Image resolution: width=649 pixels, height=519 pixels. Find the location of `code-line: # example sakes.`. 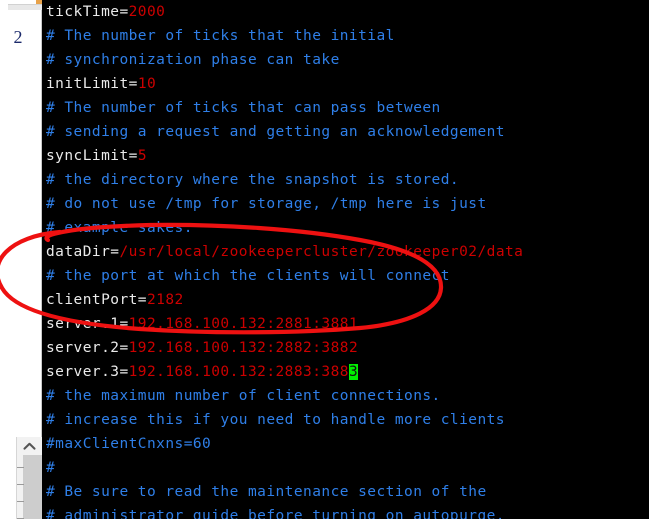

code-line: # example sakes. is located at coordinates (347, 228).